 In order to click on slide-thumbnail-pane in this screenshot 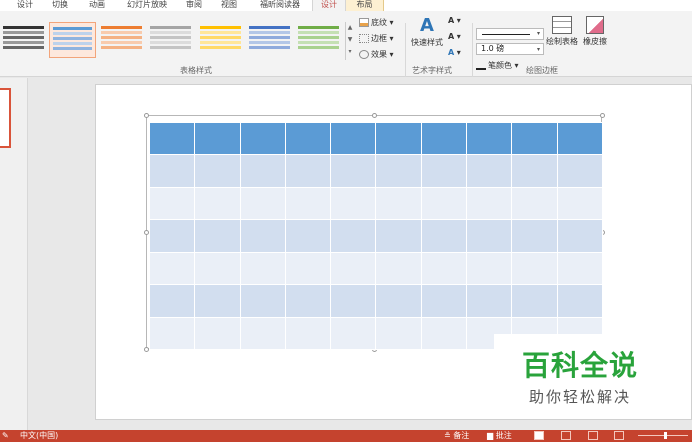, I will do `click(14, 254)`.